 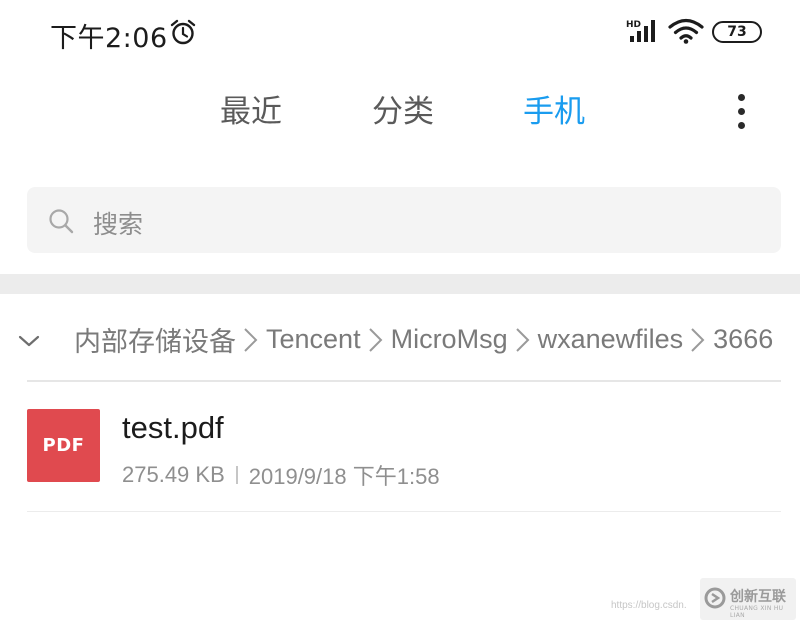 I want to click on watermark-brand-en: CHUANG XIN HU LIAN, so click(x=757, y=612).